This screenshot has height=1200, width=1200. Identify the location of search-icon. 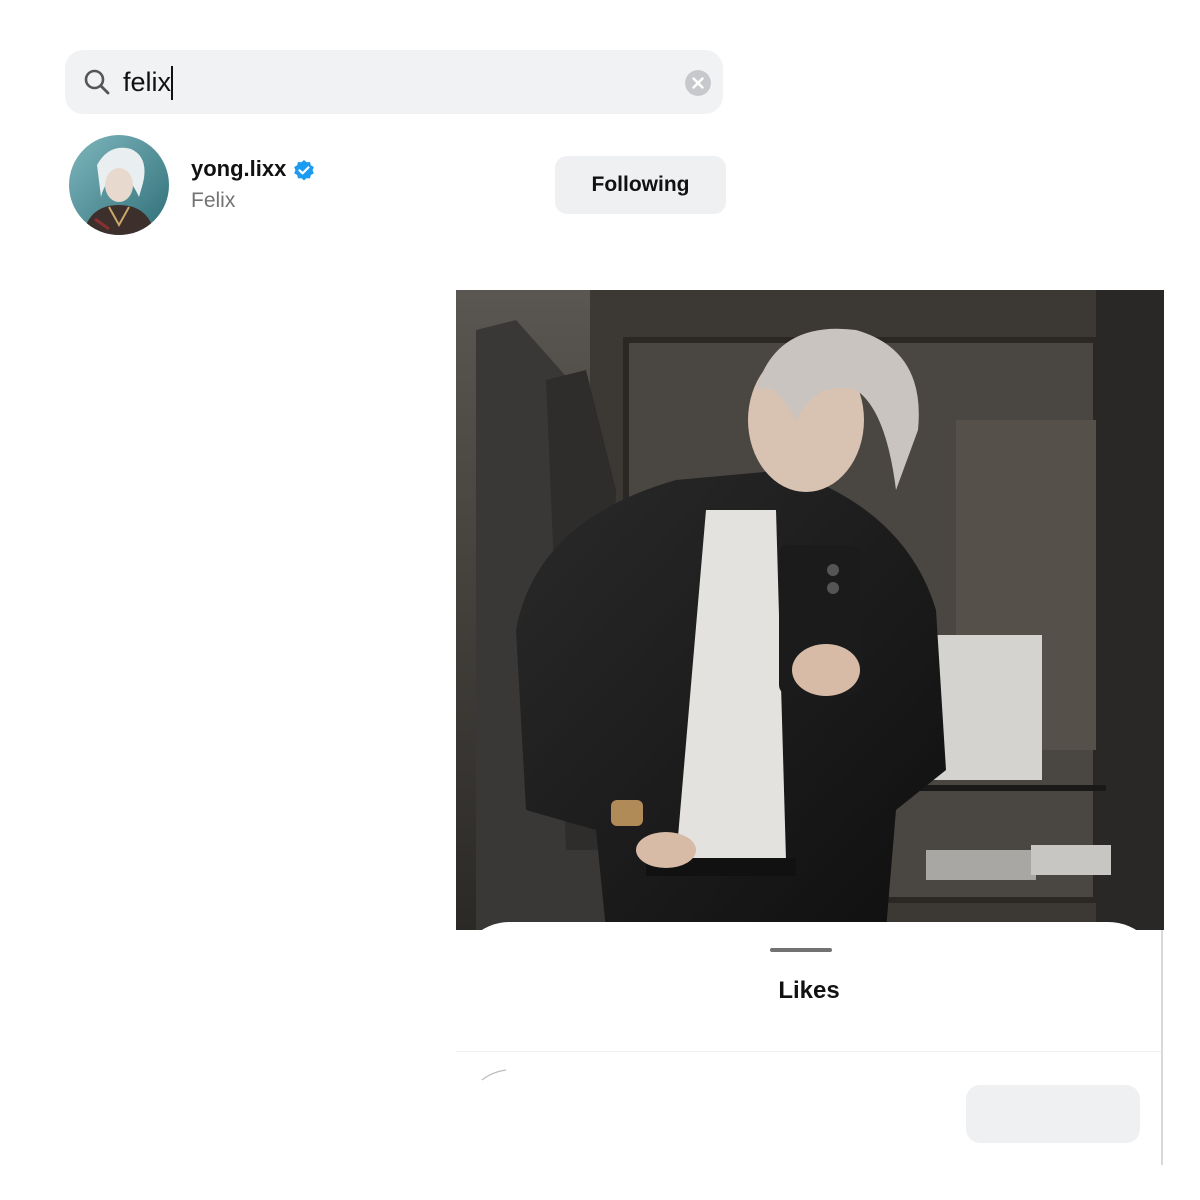
(97, 82).